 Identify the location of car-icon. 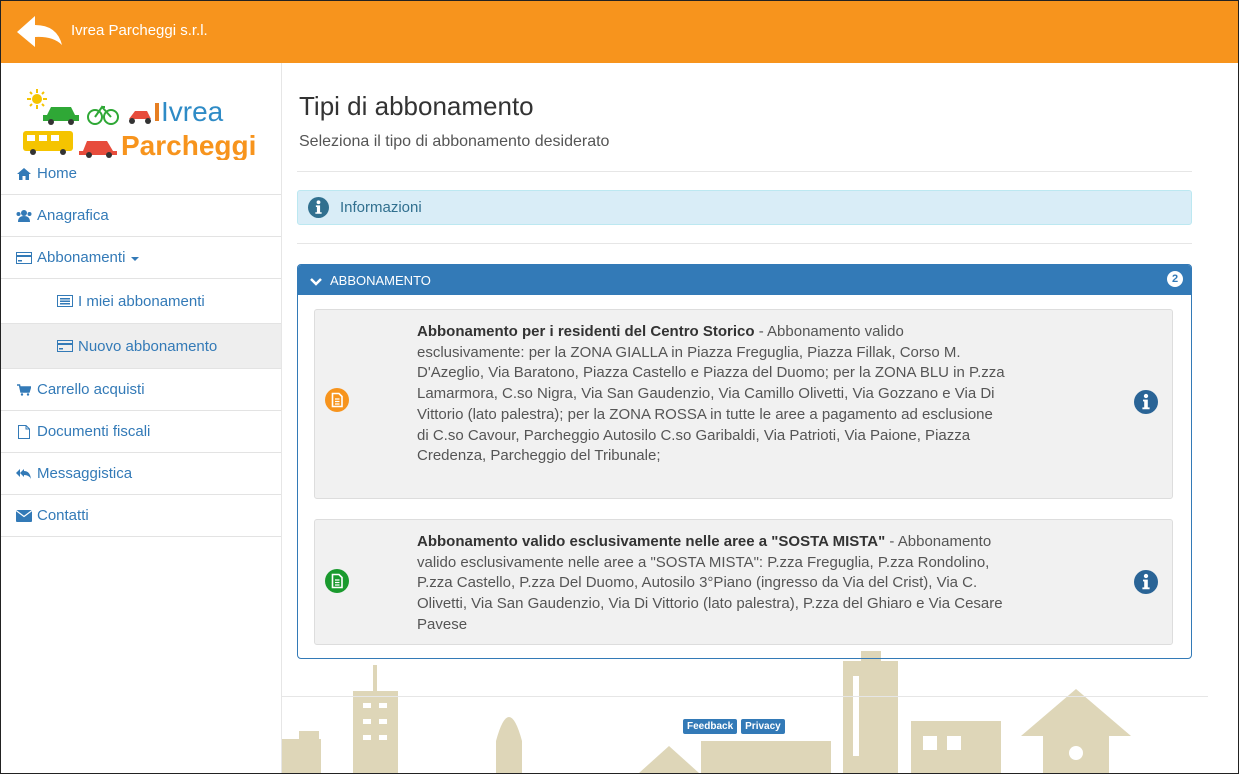
(61, 116).